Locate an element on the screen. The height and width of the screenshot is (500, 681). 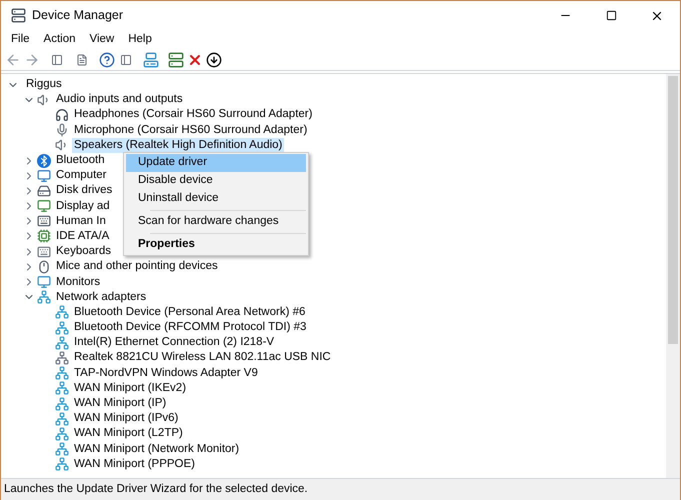
context-menu-item: Properties is located at coordinates (216, 245).